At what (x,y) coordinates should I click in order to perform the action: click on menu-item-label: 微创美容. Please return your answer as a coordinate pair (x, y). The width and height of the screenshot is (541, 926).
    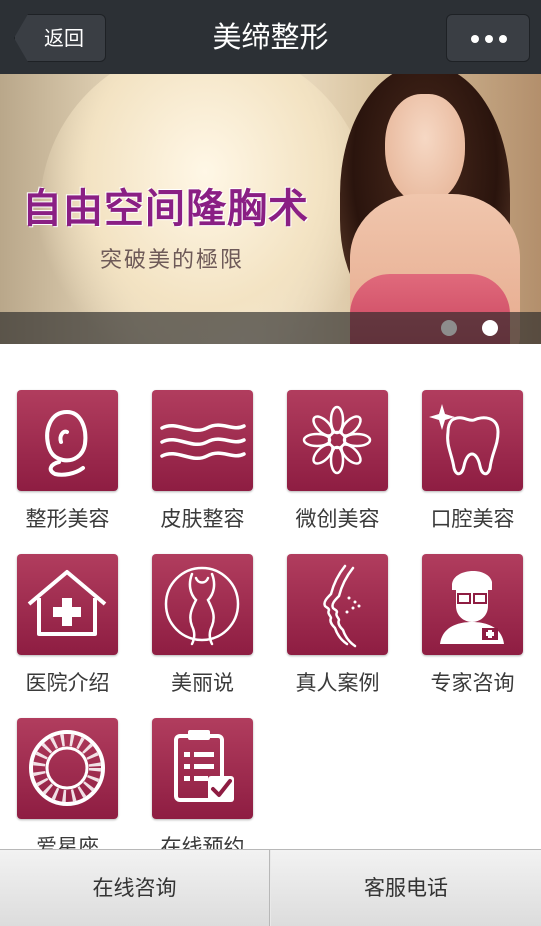
    Looking at the image, I should click on (337, 519).